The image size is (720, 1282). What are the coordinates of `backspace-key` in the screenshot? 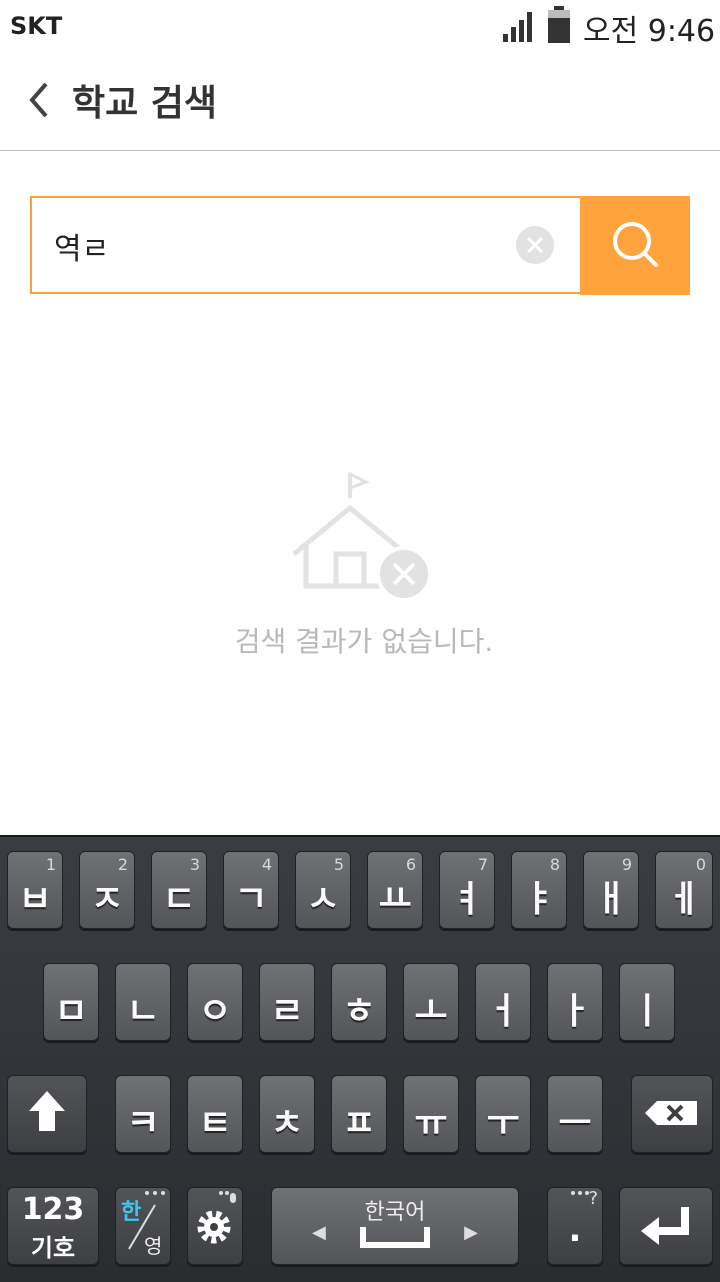 It's located at (672, 1114).